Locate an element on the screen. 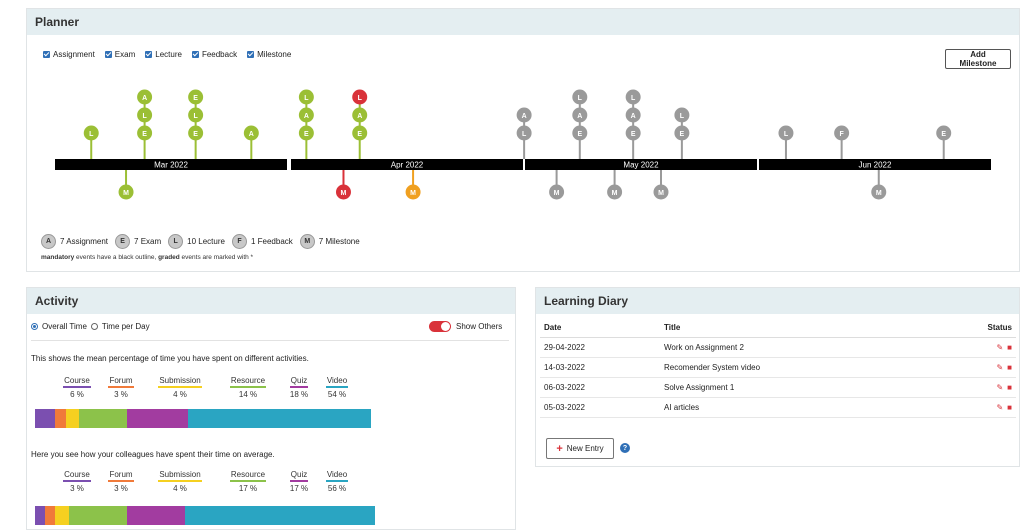 This screenshot has width=1030, height=530. activity-category-percent: 54 % is located at coordinates (337, 394).